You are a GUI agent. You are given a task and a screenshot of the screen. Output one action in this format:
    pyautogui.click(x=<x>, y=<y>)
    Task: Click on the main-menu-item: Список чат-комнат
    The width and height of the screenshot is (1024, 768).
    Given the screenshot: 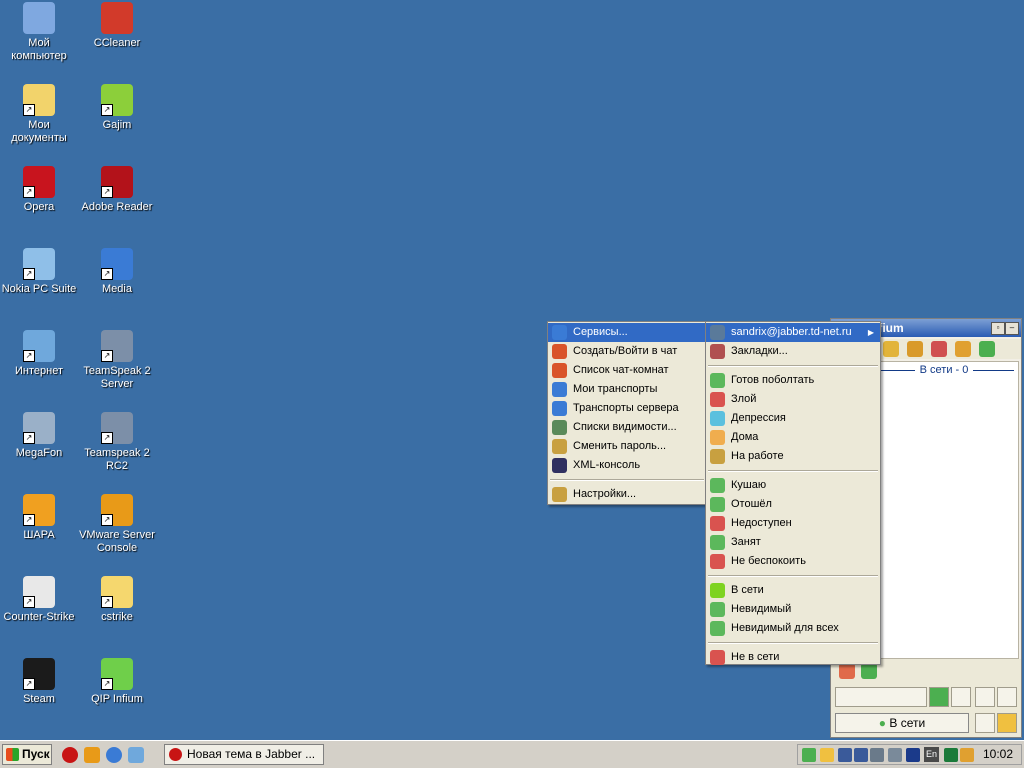 What is the action you would take?
    pyautogui.click(x=627, y=370)
    